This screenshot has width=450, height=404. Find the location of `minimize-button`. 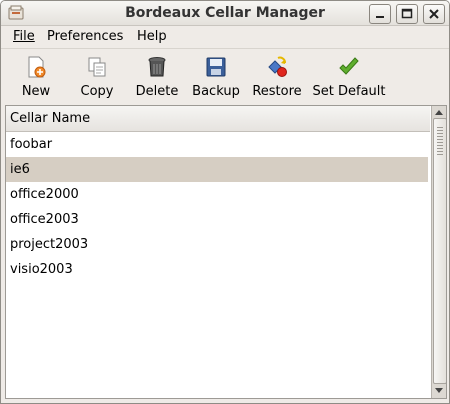

minimize-button is located at coordinates (380, 14).